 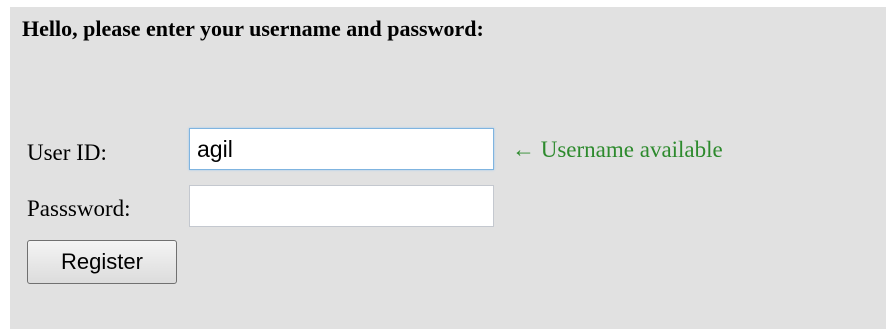 I want to click on password-input, so click(x=341, y=206).